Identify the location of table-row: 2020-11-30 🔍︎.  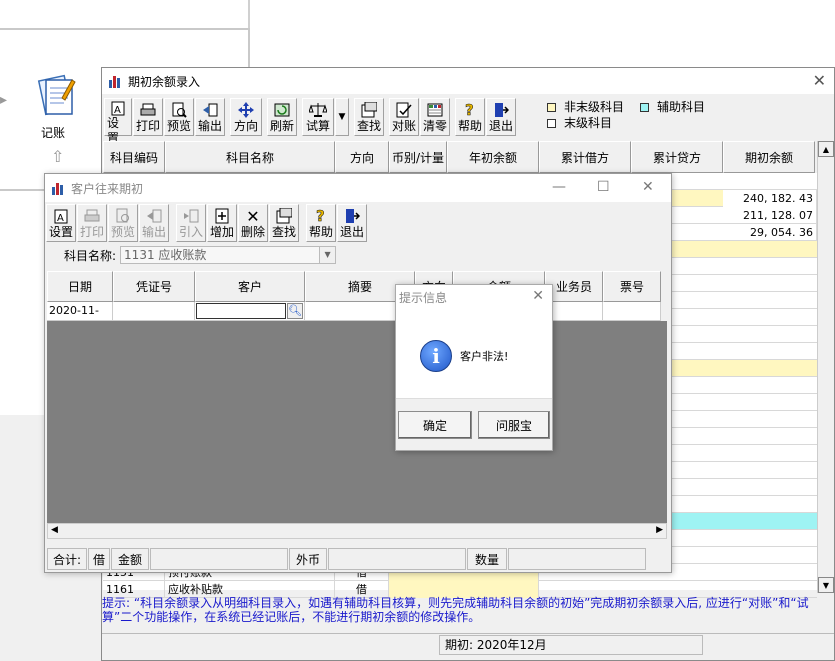
(354, 318).